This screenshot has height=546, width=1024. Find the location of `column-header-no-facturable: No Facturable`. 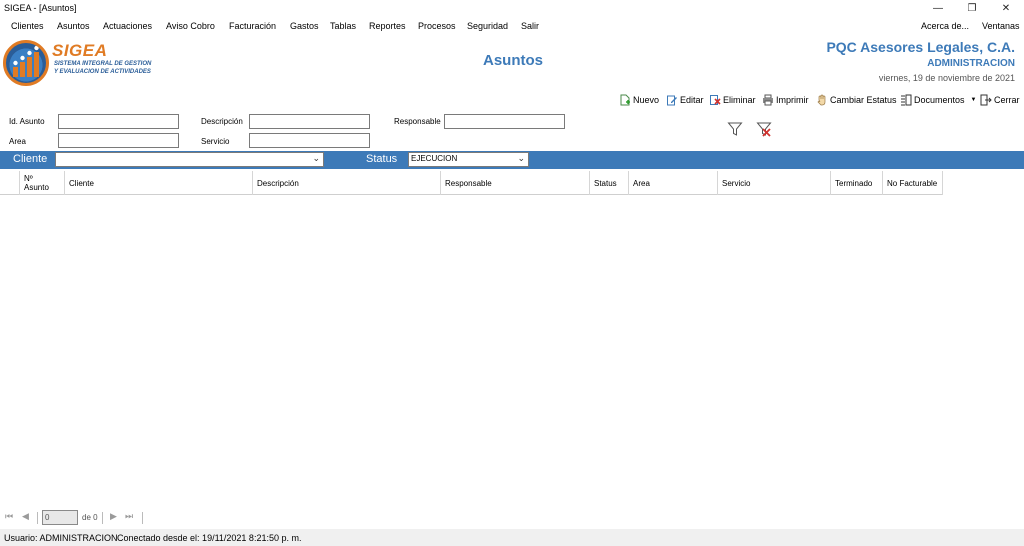

column-header-no-facturable: No Facturable is located at coordinates (913, 183).